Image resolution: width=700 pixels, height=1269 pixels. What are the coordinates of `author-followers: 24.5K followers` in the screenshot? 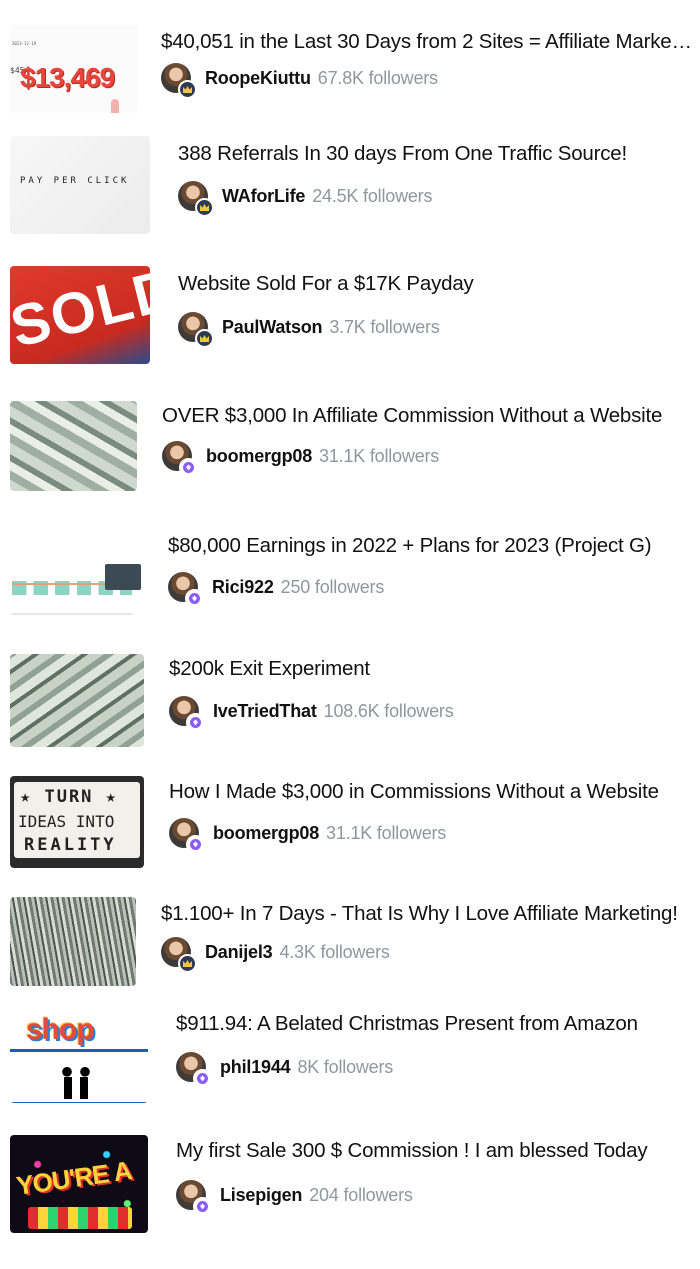 It's located at (372, 195).